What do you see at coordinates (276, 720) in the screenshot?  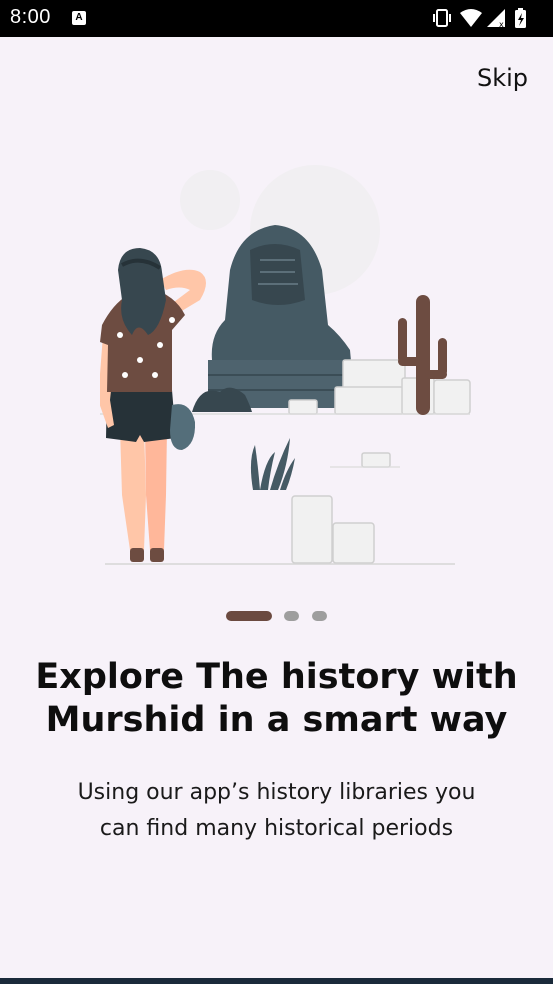 I see `title-line-2: Murshid in a smart way` at bounding box center [276, 720].